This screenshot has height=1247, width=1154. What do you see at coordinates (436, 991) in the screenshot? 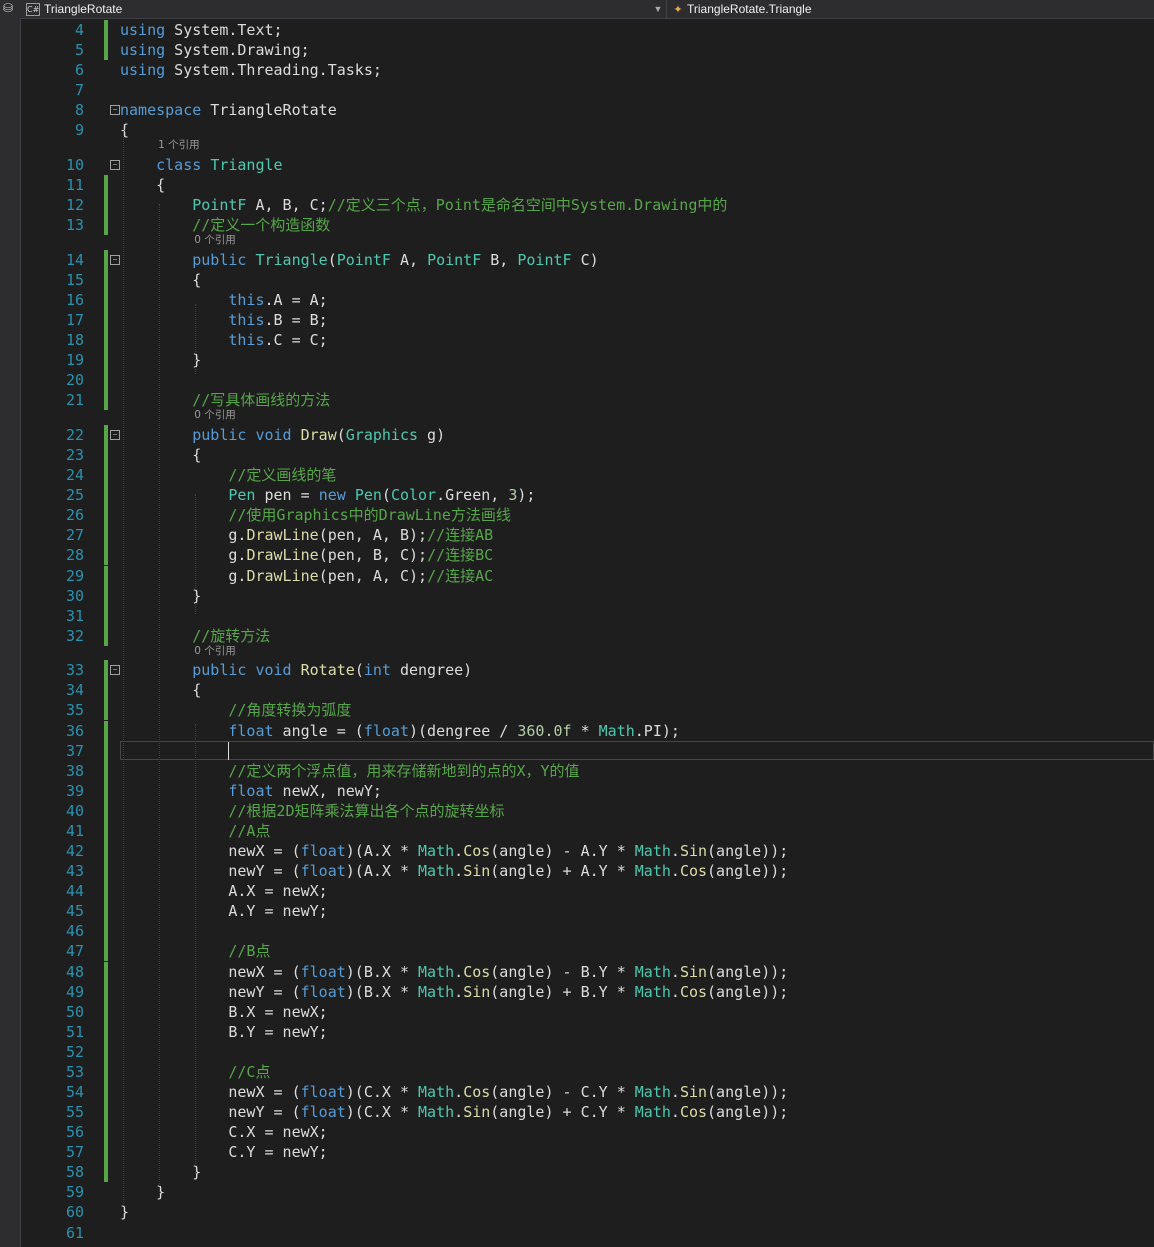
I see `code-token: Math` at bounding box center [436, 991].